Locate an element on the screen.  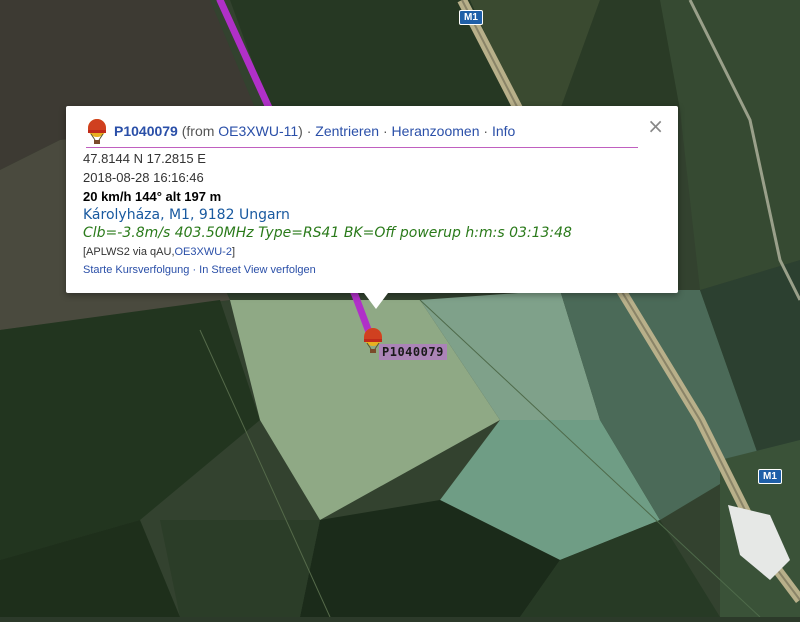
center-link: Zentrieren is located at coordinates (347, 131).